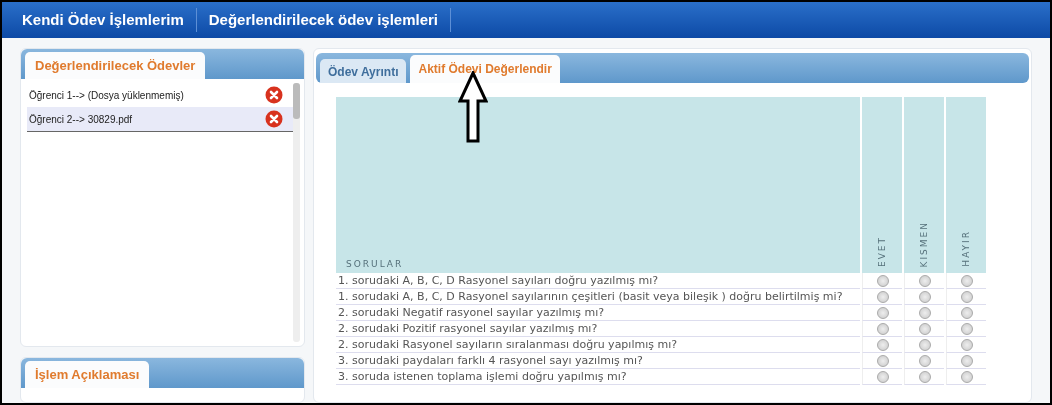 The width and height of the screenshot is (1052, 405). I want to click on column-header: HAYIR, so click(966, 185).